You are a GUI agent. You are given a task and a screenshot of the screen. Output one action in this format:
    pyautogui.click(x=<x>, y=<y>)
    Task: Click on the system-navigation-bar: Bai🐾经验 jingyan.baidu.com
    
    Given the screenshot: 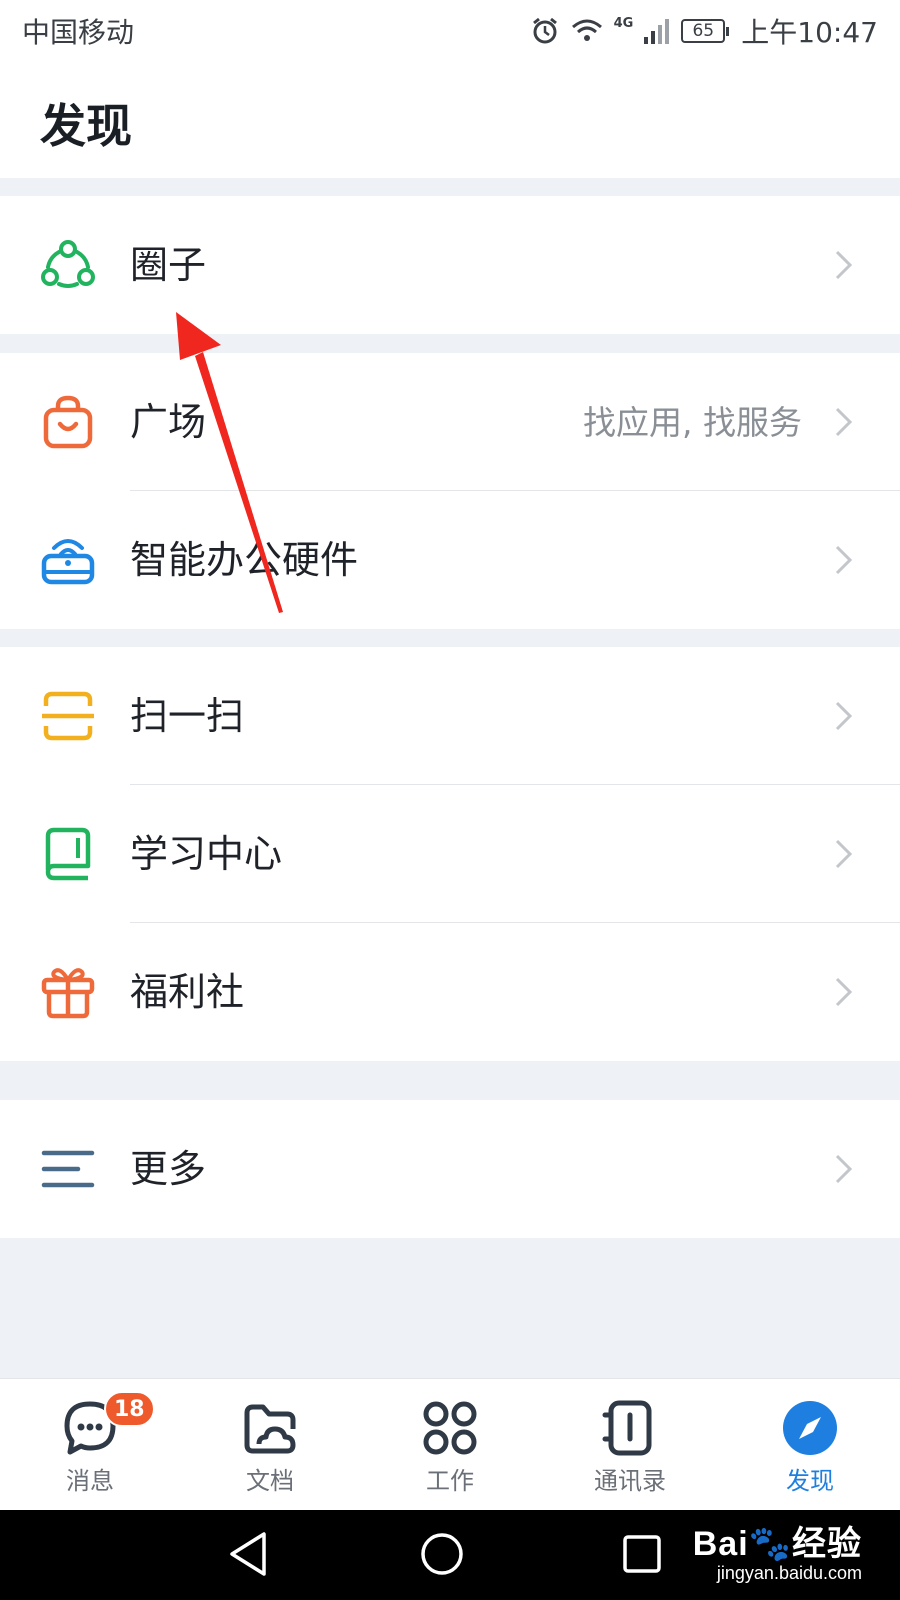 What is the action you would take?
    pyautogui.click(x=450, y=1555)
    